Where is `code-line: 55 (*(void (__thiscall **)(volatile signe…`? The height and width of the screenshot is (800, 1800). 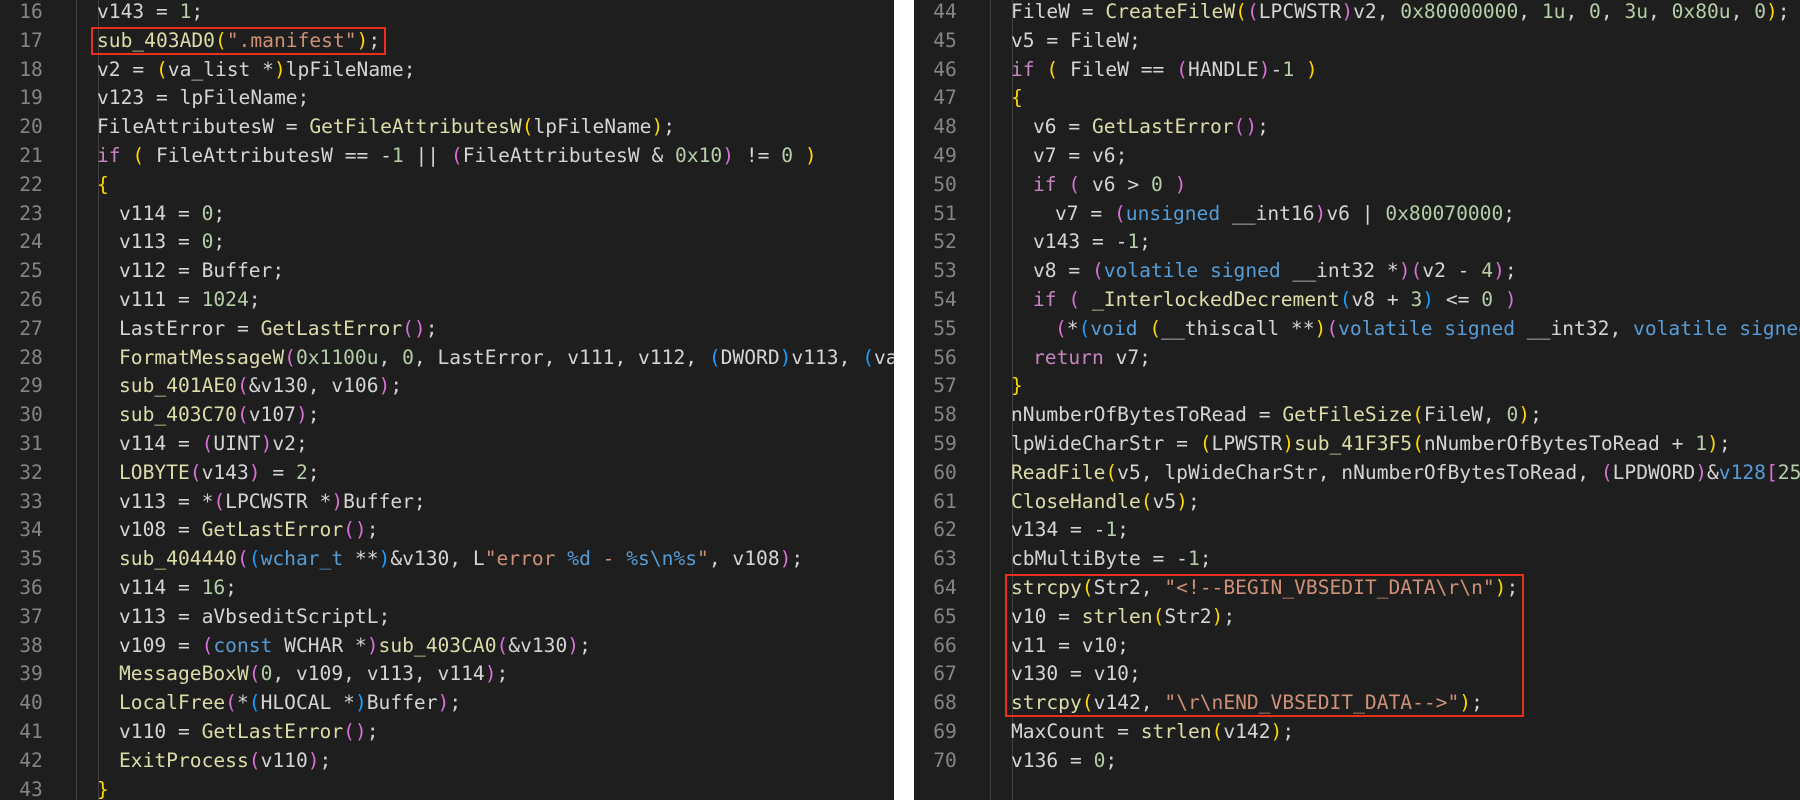
code-line: 55 (*(void (__thiscall **)(volatile signe… is located at coordinates (1357, 328).